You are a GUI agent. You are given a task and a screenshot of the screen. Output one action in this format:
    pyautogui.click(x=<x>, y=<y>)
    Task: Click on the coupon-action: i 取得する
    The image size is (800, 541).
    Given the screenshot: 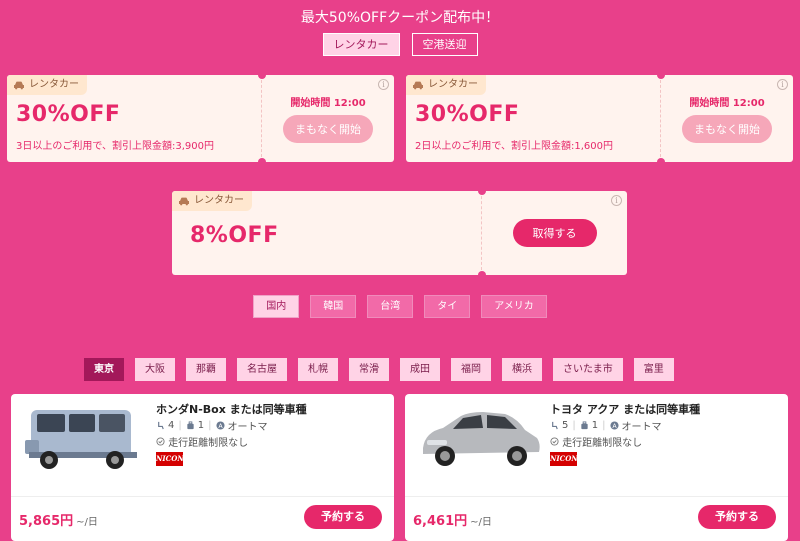 What is the action you would take?
    pyautogui.click(x=552, y=233)
    